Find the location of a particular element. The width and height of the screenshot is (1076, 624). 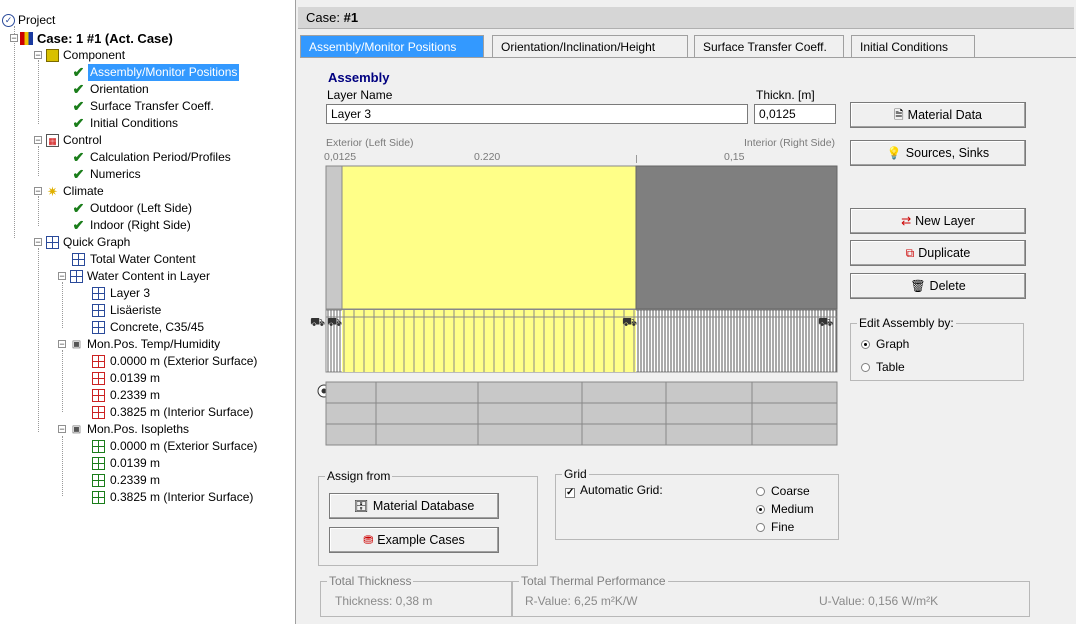

dimension-label: 0,15 is located at coordinates (734, 157).